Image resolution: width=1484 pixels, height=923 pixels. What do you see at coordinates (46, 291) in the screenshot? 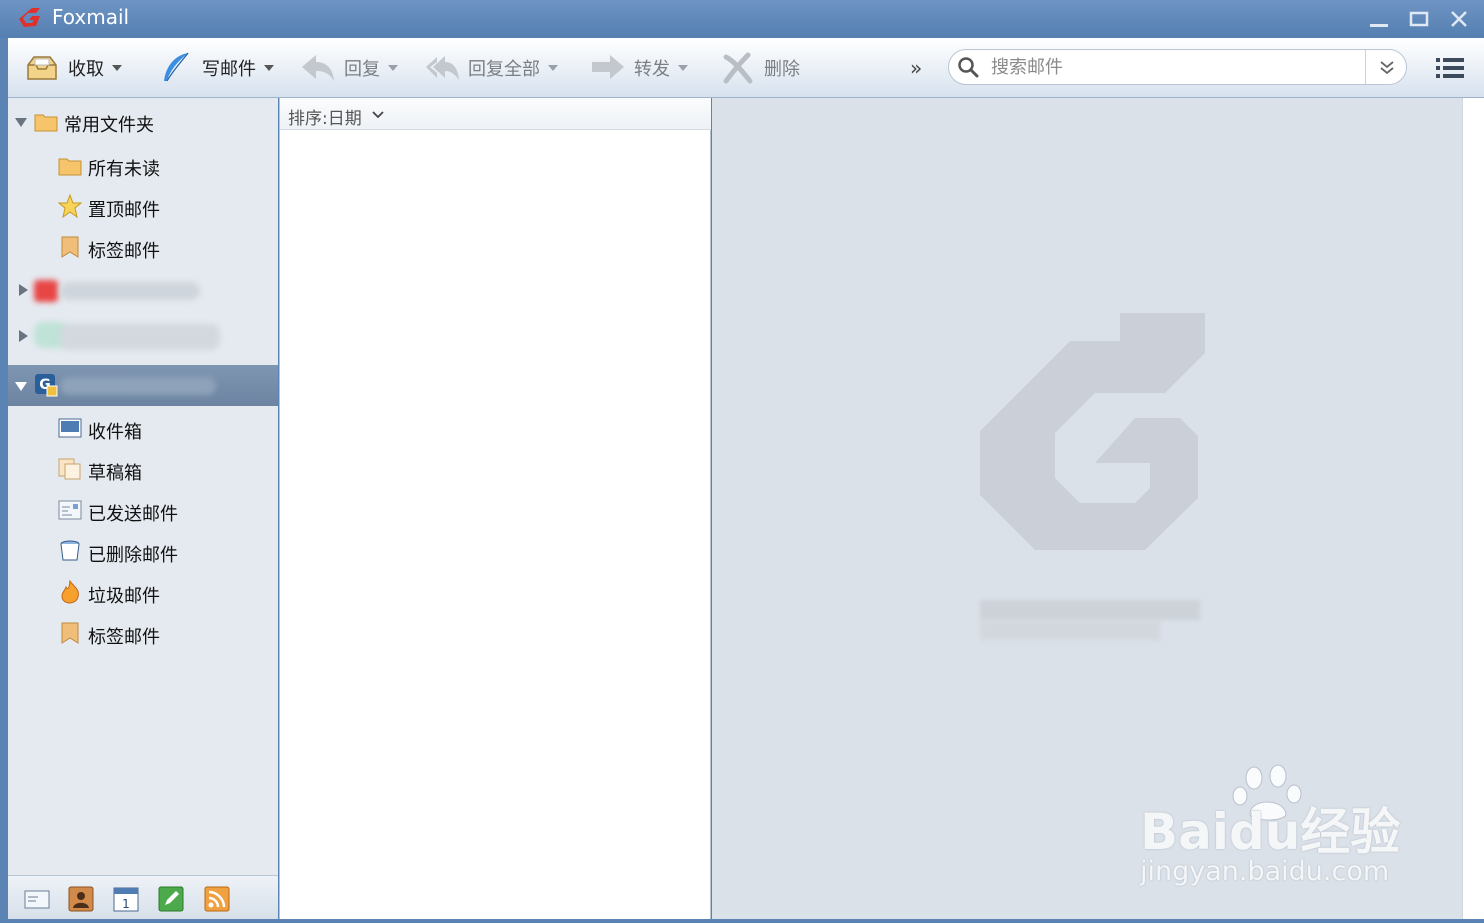
I see `account-avatar-icon` at bounding box center [46, 291].